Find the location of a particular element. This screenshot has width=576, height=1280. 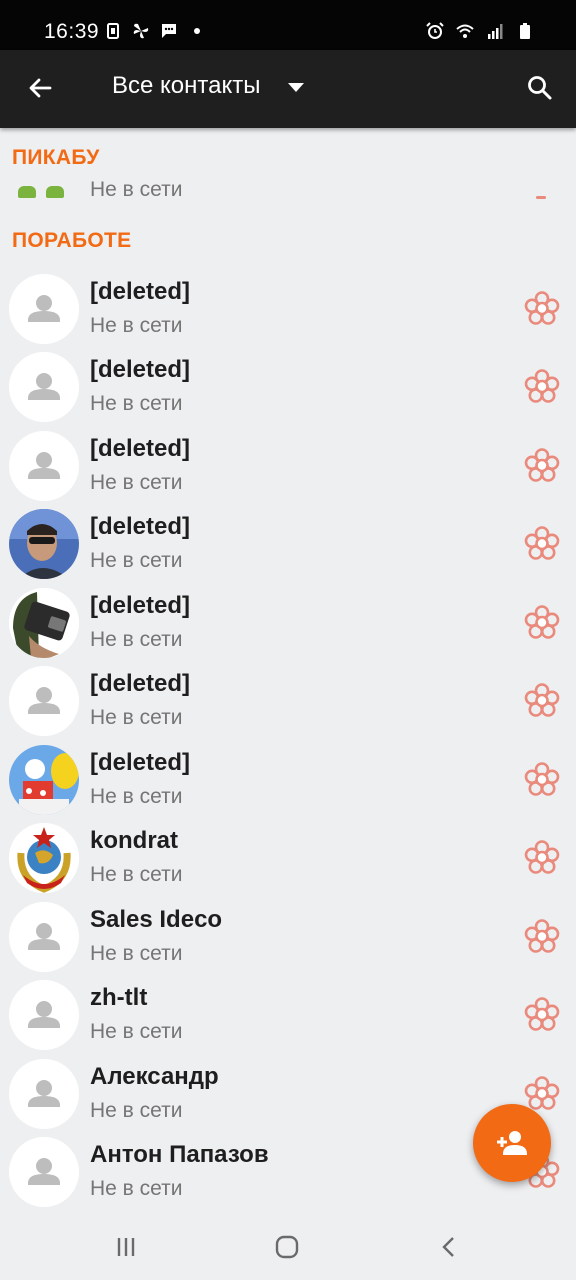

contact-row: Не в сети is located at coordinates (288, 188).